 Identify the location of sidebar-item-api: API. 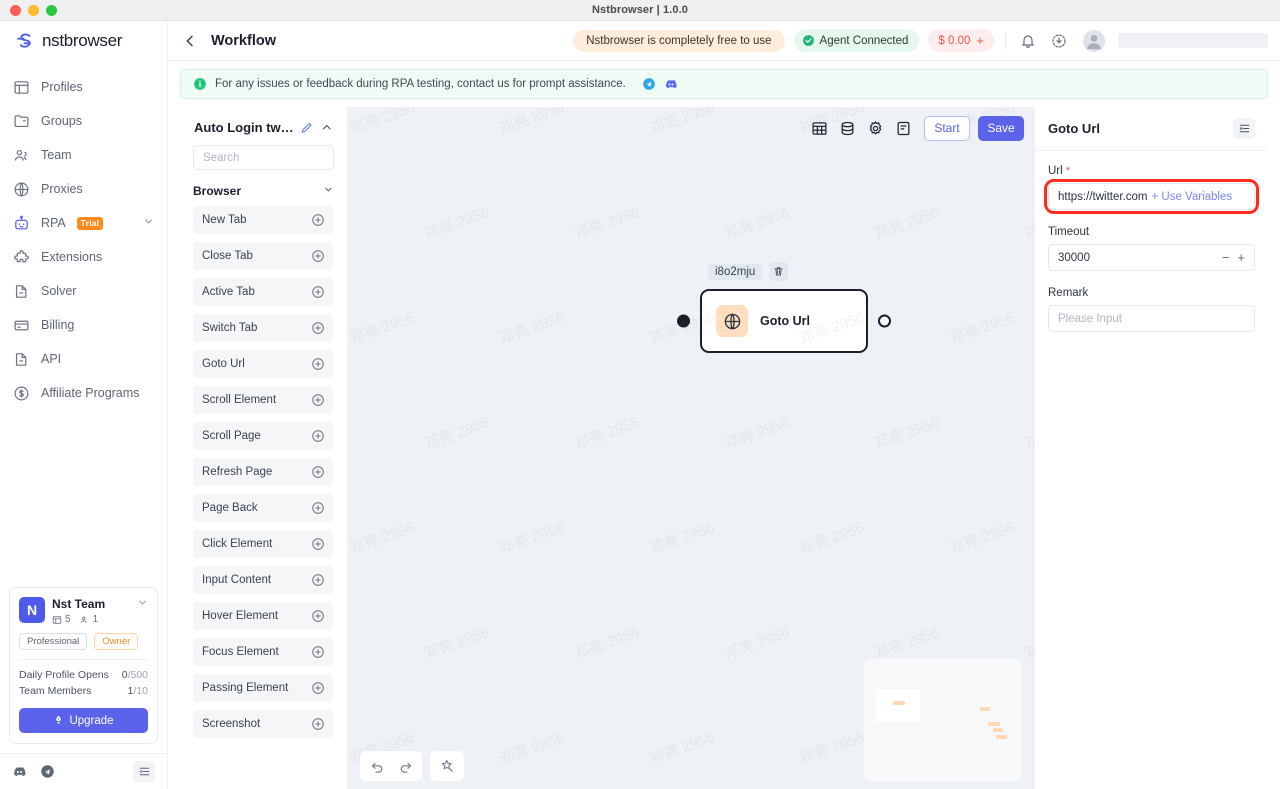
(83, 359).